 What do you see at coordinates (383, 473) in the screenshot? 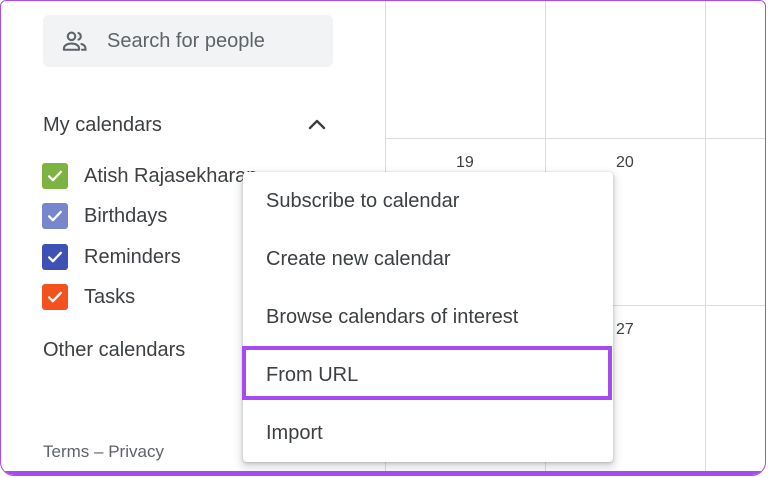
I see `bottom-accent-bar` at bounding box center [383, 473].